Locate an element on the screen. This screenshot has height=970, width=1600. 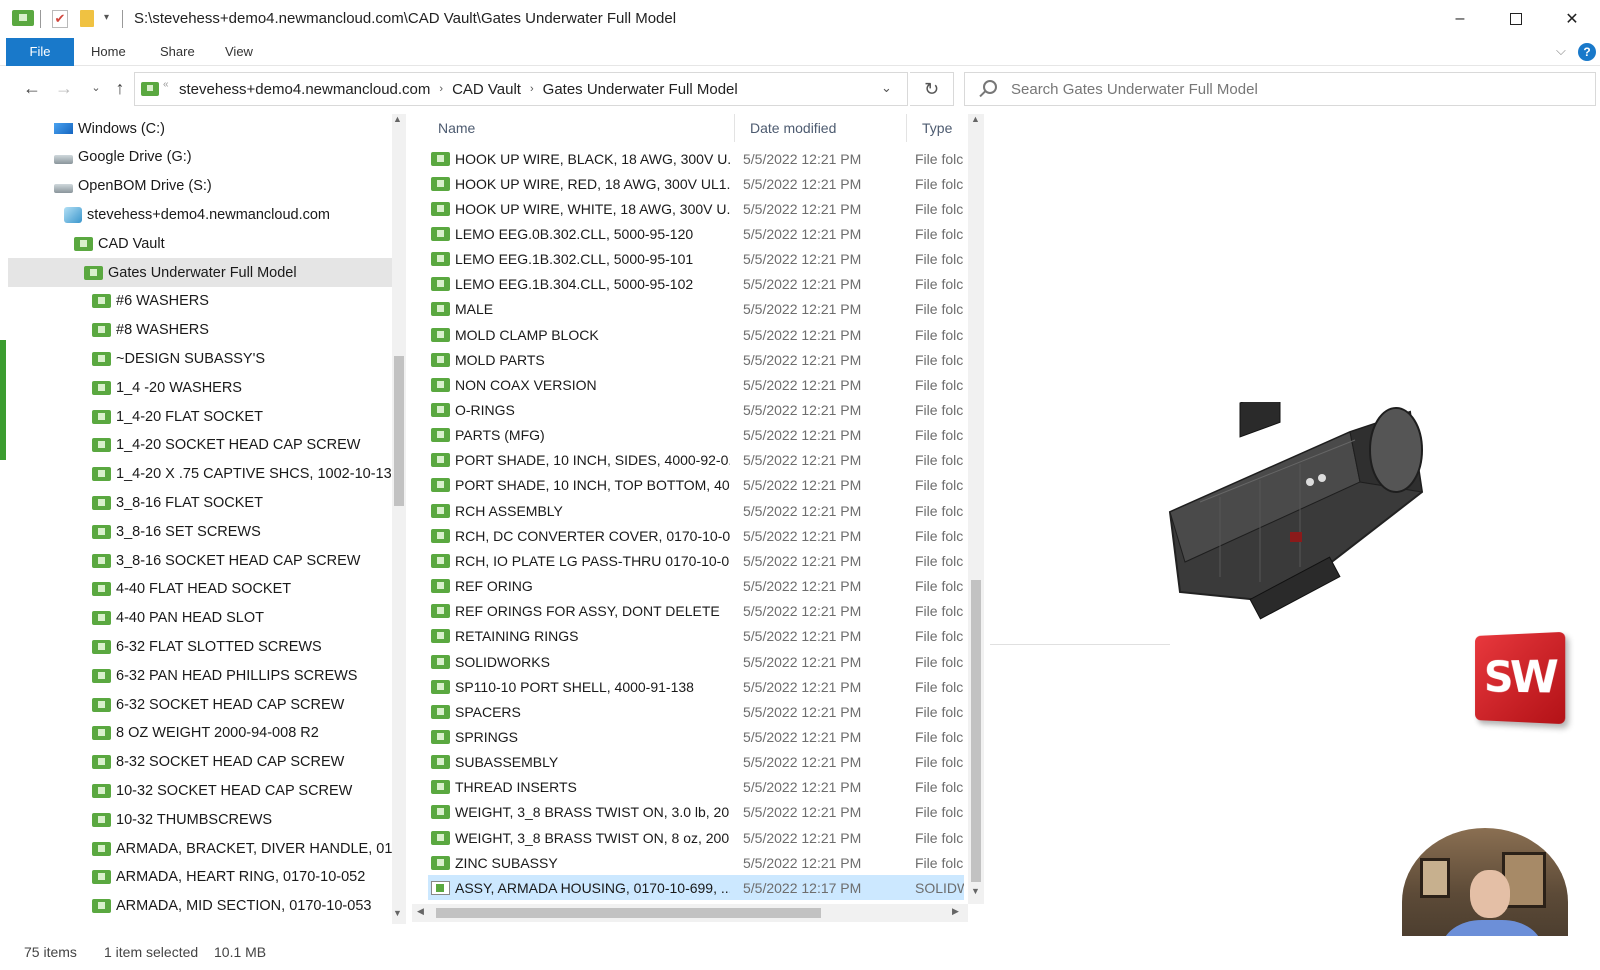
nav-tree-item: 3_8-16 SOCKET HEAD CAP SCREW is located at coordinates (200, 560).